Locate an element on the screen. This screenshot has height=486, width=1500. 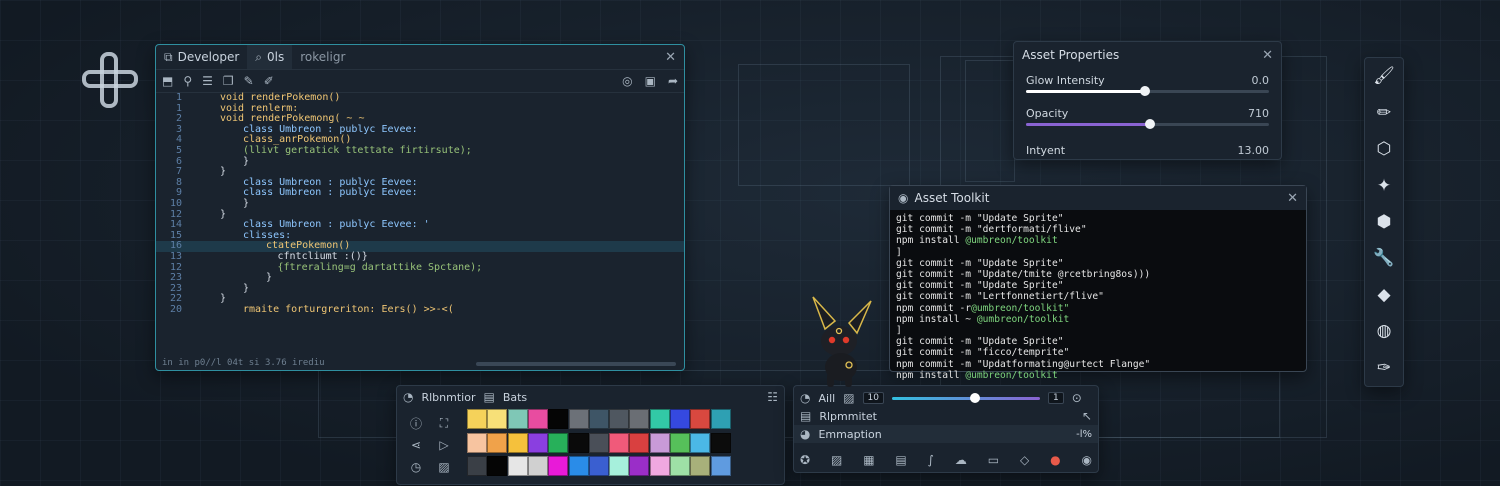
wrench-icon: 🔧 is located at coordinates (1383, 258).